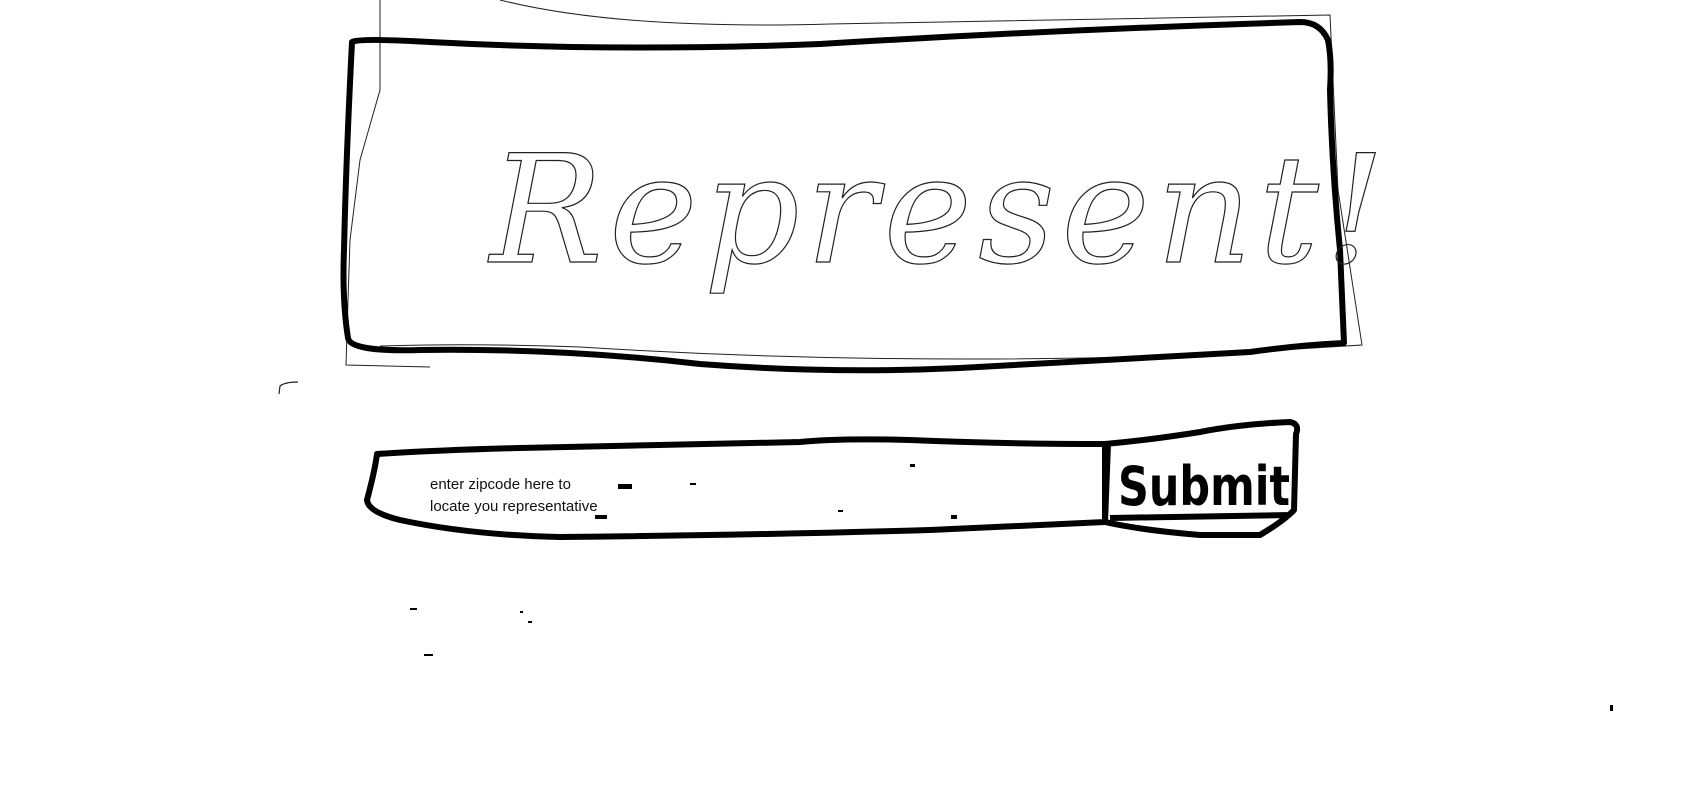 This screenshot has height=795, width=1706. What do you see at coordinates (1198, 479) in the screenshot?
I see `submit-button` at bounding box center [1198, 479].